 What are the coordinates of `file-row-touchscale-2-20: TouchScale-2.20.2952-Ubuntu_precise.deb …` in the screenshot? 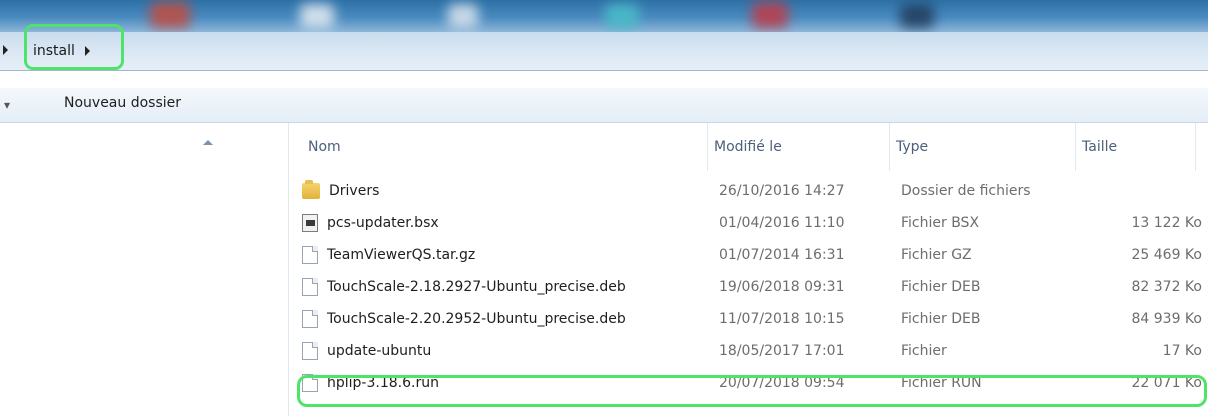 It's located at (753, 319).